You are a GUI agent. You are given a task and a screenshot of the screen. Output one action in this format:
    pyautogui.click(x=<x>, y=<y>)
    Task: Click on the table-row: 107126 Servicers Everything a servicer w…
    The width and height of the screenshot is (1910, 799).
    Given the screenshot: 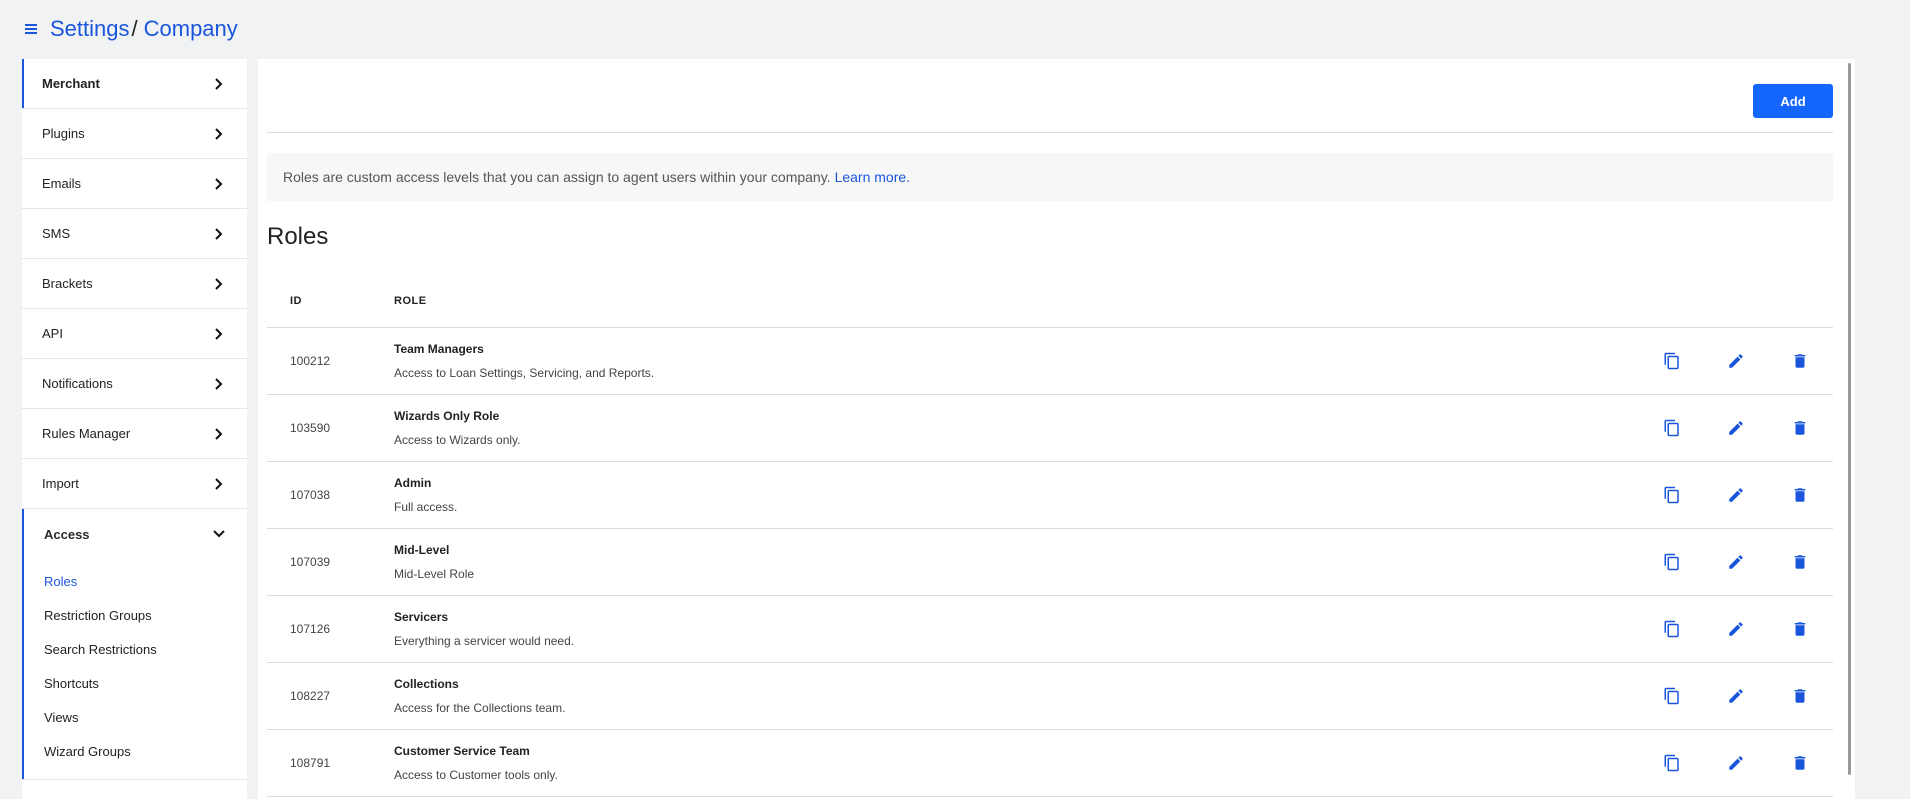 What is the action you would take?
    pyautogui.click(x=1050, y=629)
    